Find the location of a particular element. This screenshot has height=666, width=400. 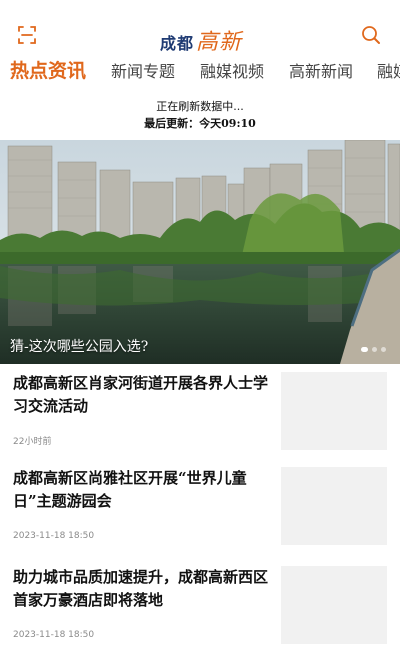

news-item: 成都高新区尚雅社区开展“世界儿童日”主题游园会 2023-11-18 18:50 is located at coordinates (200, 516).